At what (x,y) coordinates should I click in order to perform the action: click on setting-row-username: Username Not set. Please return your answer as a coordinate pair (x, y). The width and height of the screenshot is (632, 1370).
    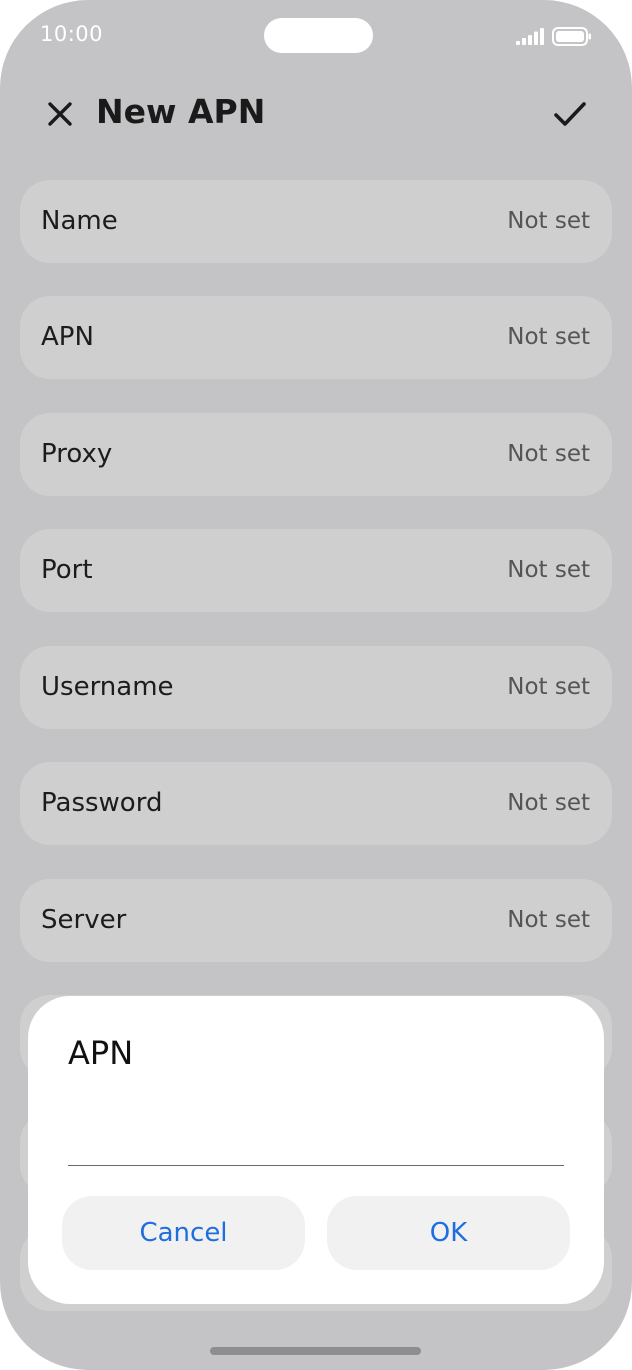
    Looking at the image, I should click on (316, 687).